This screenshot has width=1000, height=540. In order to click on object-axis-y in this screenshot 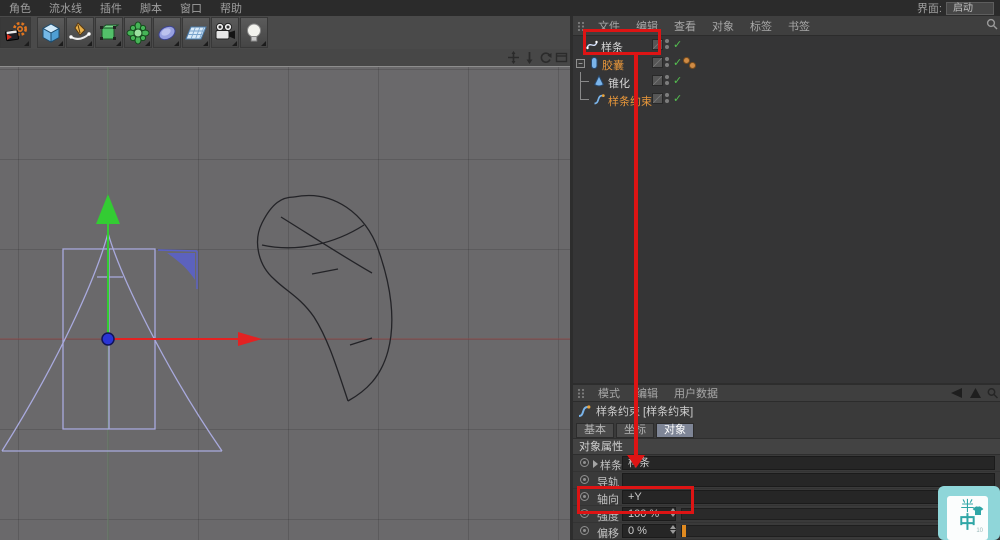, I will do `click(108, 266)`.